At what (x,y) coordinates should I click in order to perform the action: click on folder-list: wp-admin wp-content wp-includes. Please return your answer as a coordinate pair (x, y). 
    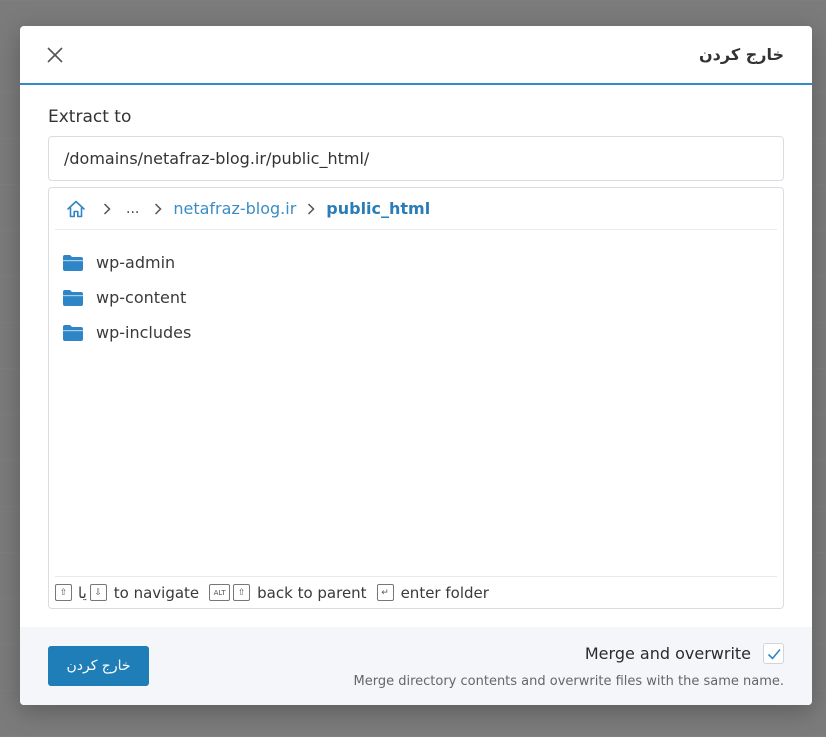
    Looking at the image, I should click on (416, 290).